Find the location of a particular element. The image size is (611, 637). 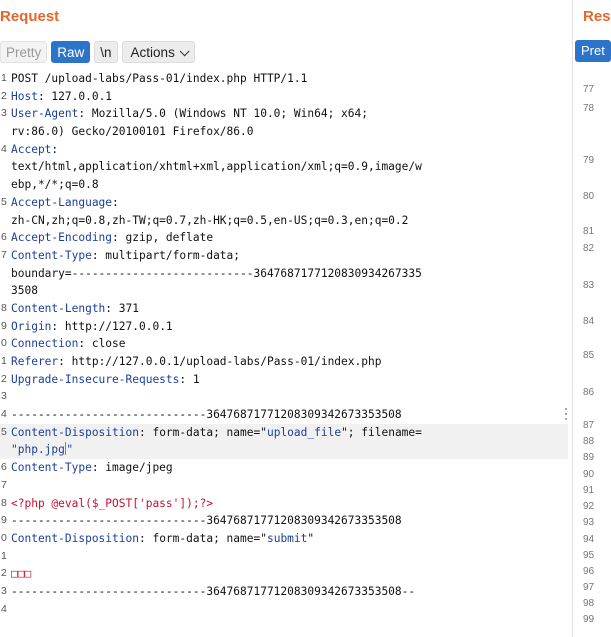

code-line: 1 is located at coordinates (284, 557).